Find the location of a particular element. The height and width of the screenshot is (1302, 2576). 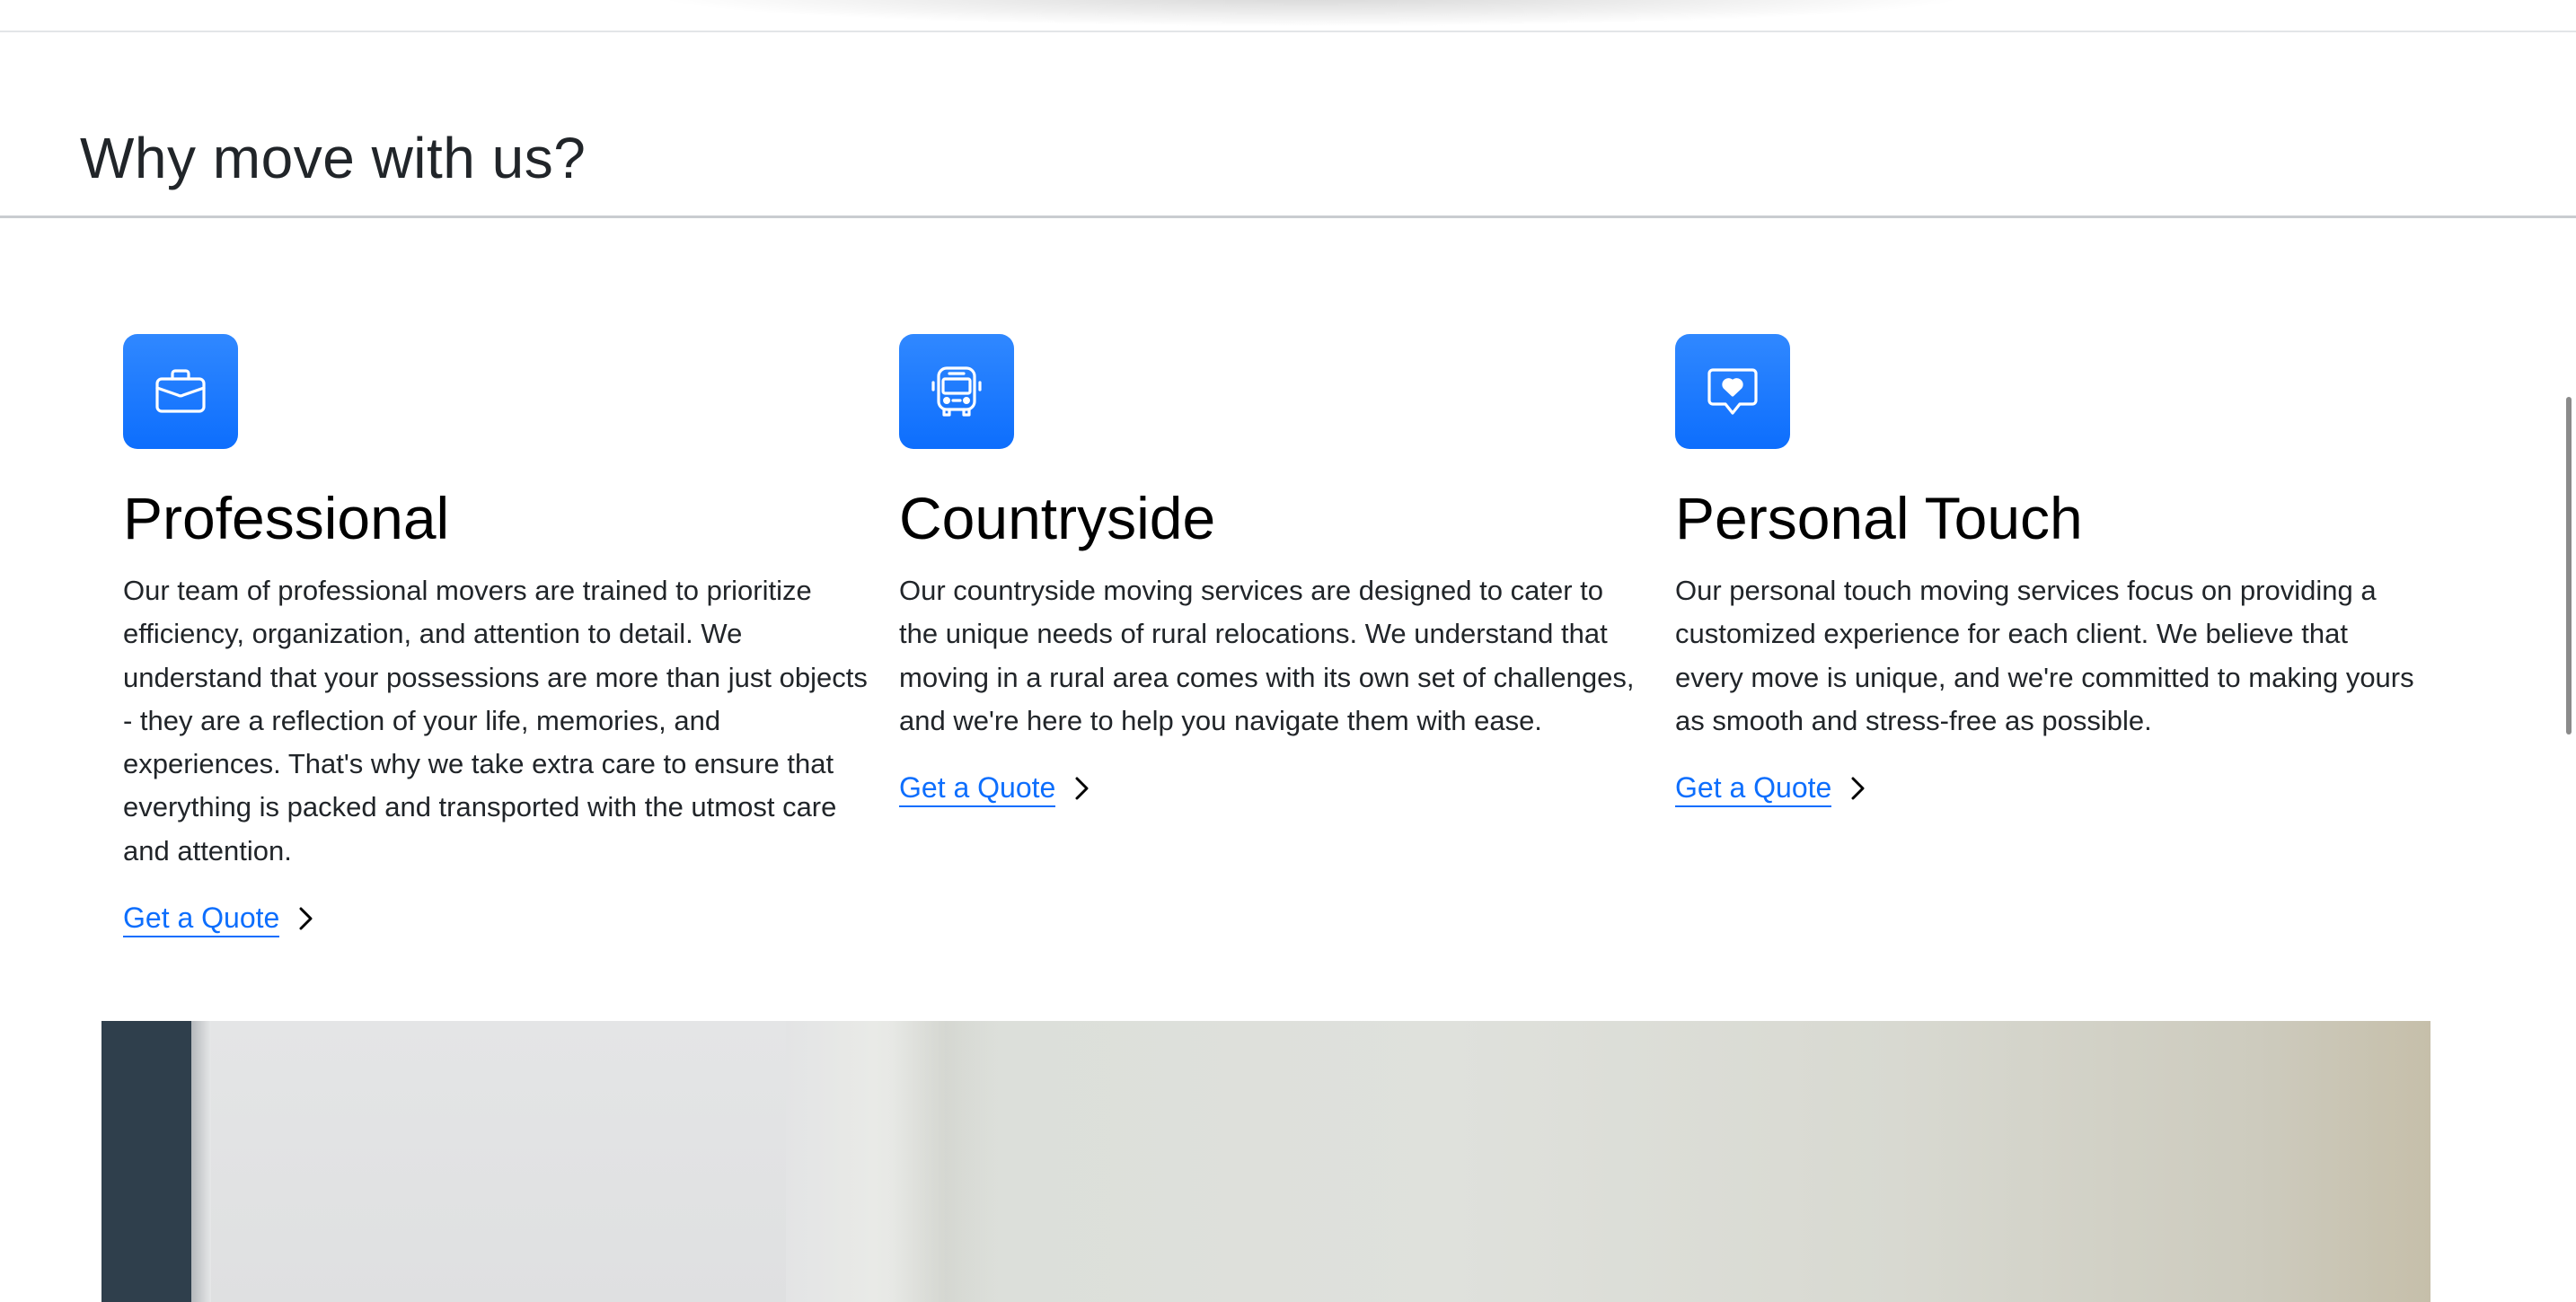

bus-icon is located at coordinates (956, 391).